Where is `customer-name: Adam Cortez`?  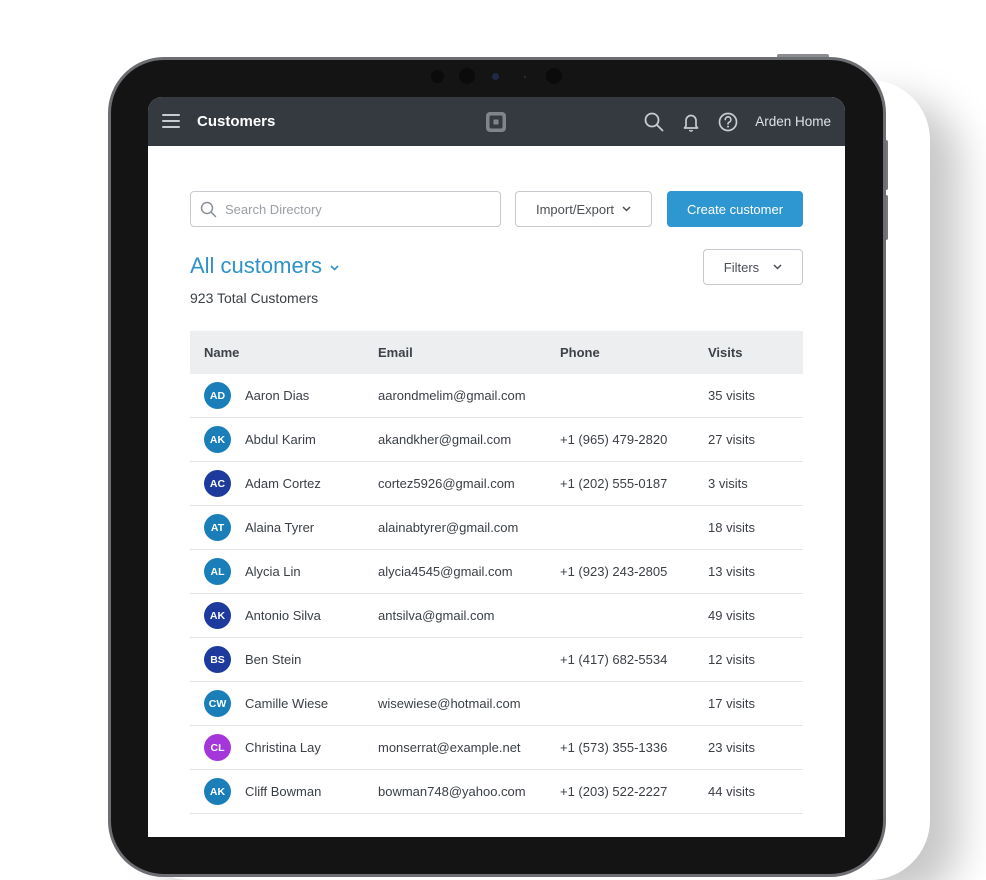 customer-name: Adam Cortez is located at coordinates (283, 483).